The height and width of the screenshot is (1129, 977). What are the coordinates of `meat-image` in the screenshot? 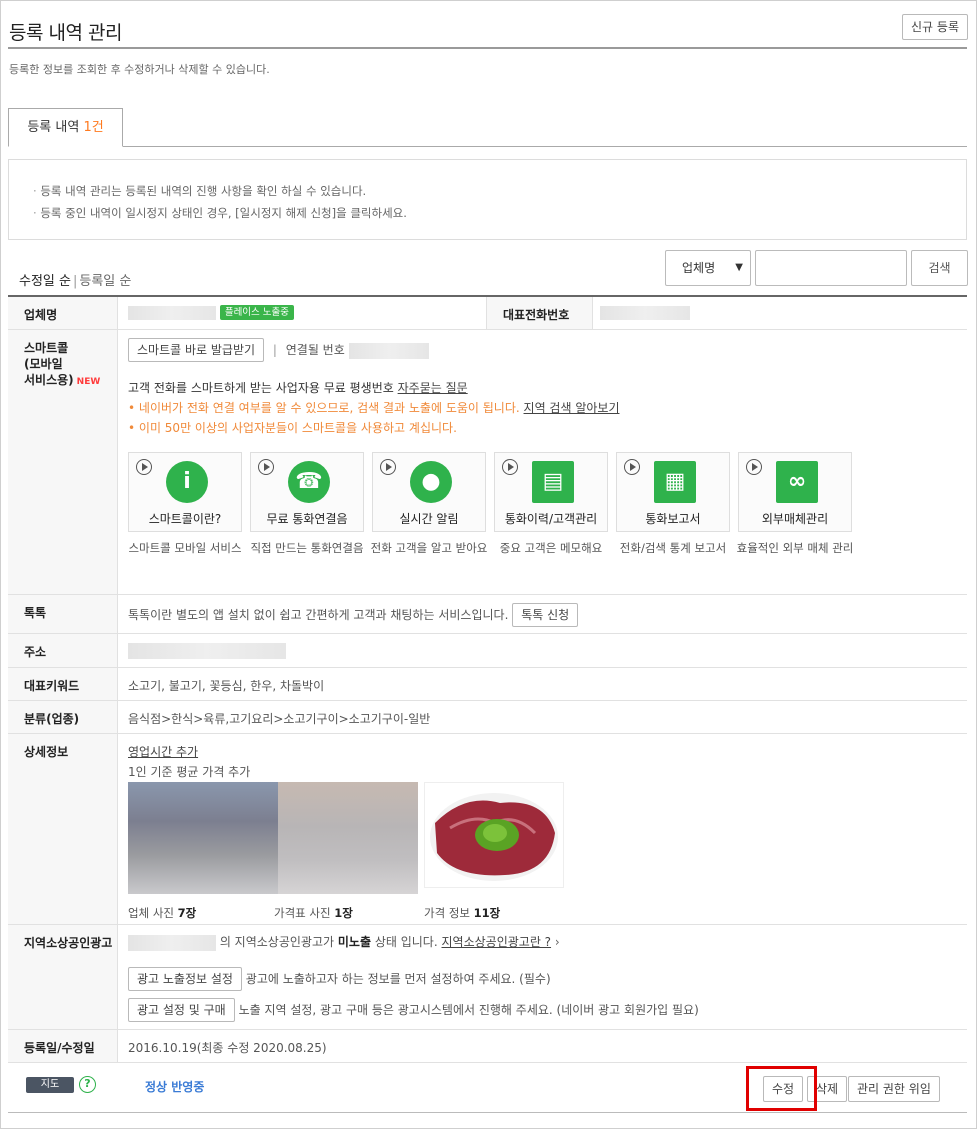 It's located at (494, 837).